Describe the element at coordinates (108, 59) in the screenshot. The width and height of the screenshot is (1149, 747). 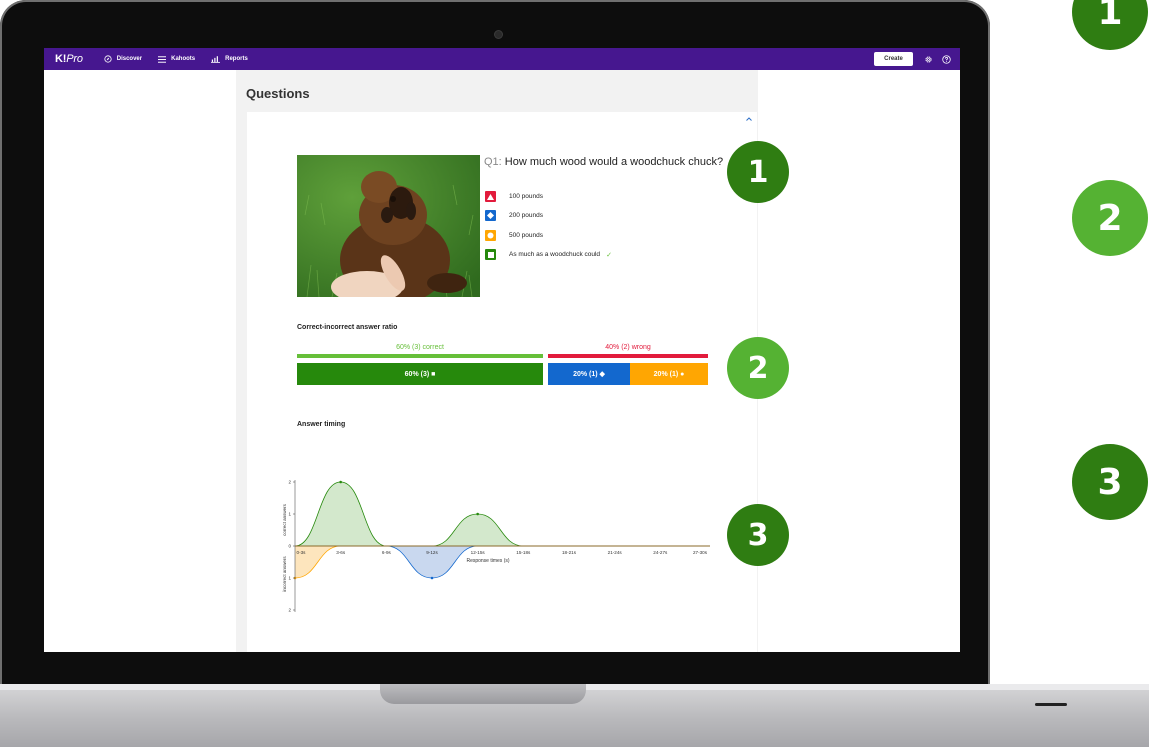
I see `compass-icon` at that location.